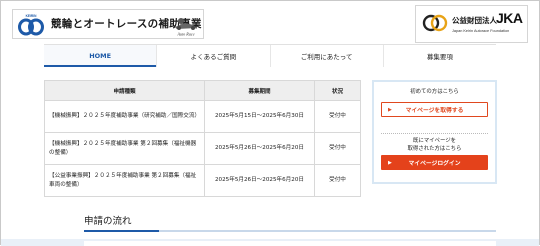  What do you see at coordinates (124, 180) in the screenshot?
I see `row-name: 【公益事業振興】２０２５年度補助事業 第２回募集（福祉車両の整備）` at bounding box center [124, 180].